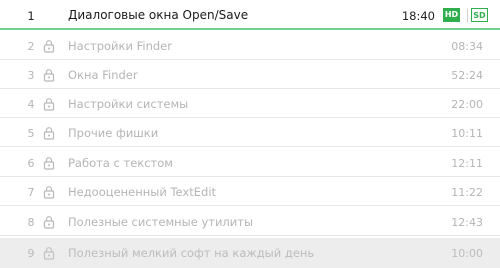 The height and width of the screenshot is (268, 500). Describe the element at coordinates (250, 15) in the screenshot. I see `lesson-row-active: 1 Диалоговые окна Open/Save 18:40 HD SD` at that location.